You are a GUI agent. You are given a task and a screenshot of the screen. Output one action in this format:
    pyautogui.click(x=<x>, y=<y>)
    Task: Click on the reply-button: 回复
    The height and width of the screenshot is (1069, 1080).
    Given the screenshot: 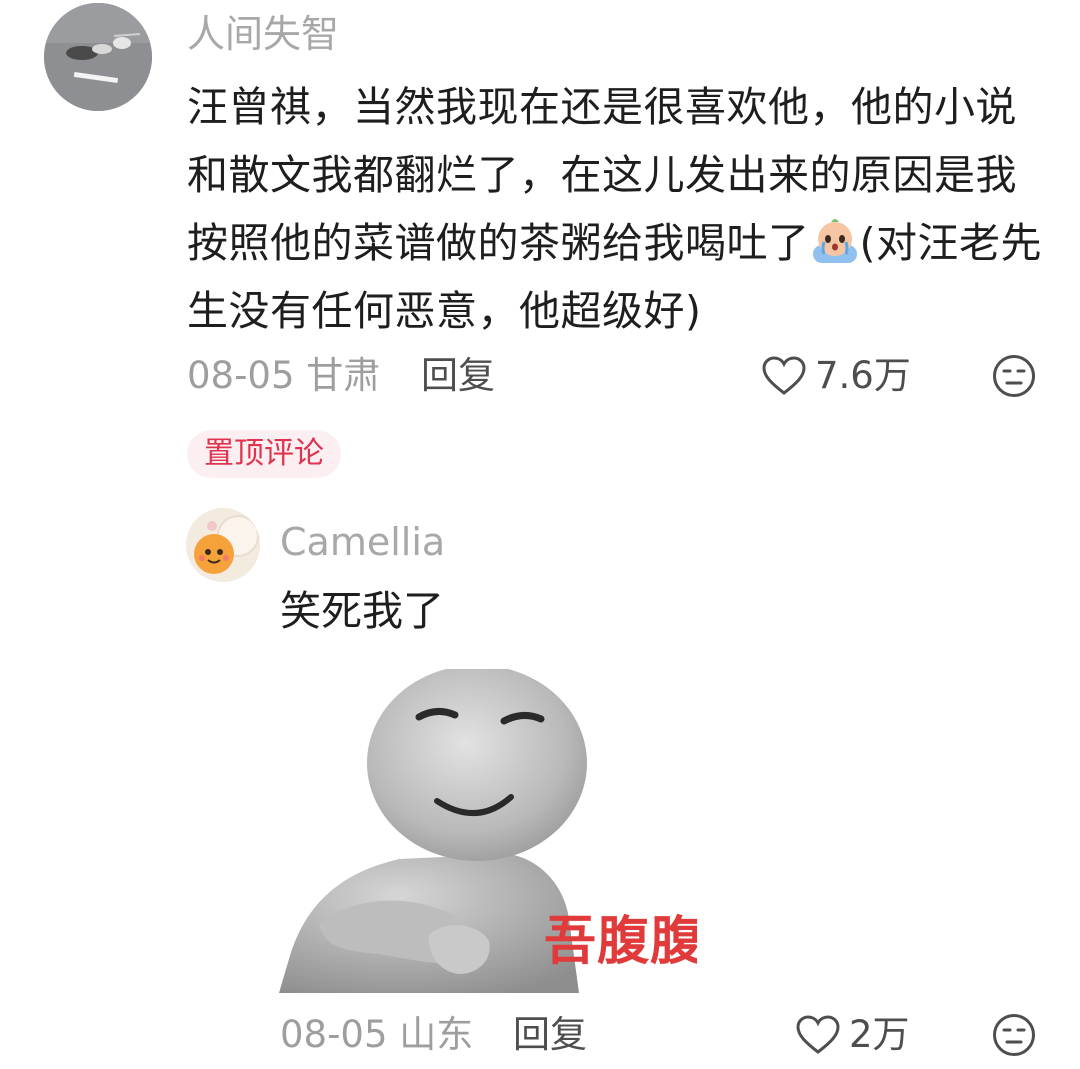 What is the action you would take?
    pyautogui.click(x=458, y=376)
    